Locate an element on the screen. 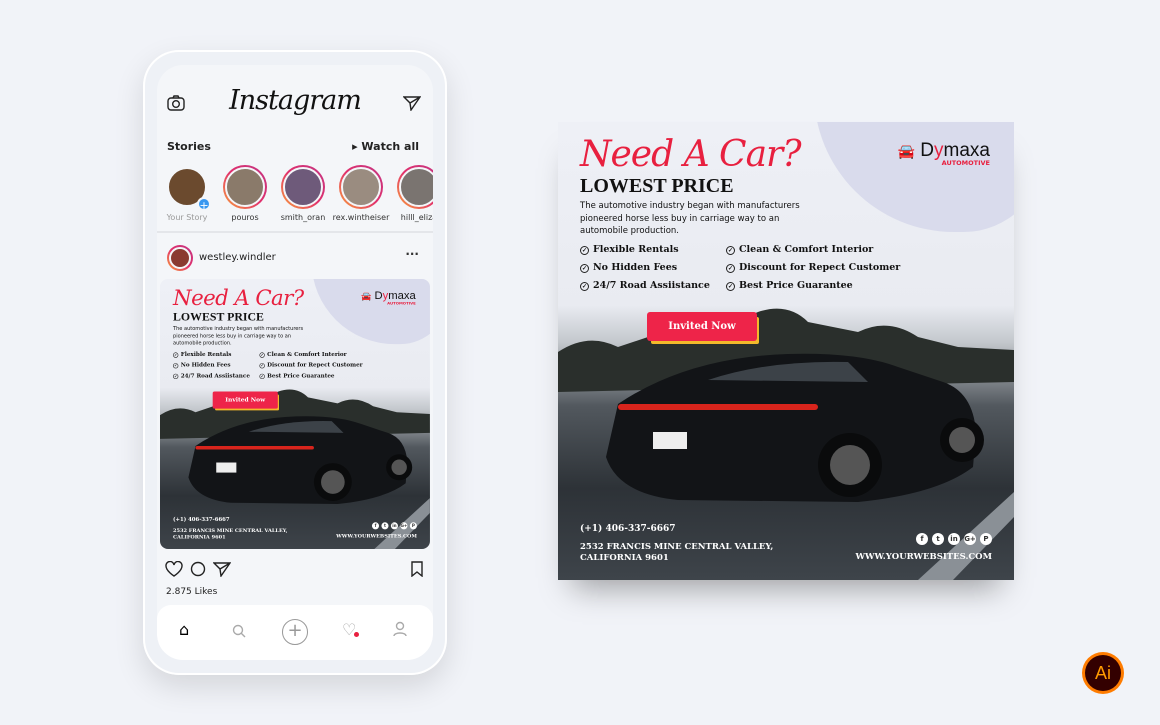 The image size is (1160, 725). heart-icon is located at coordinates (174, 569).